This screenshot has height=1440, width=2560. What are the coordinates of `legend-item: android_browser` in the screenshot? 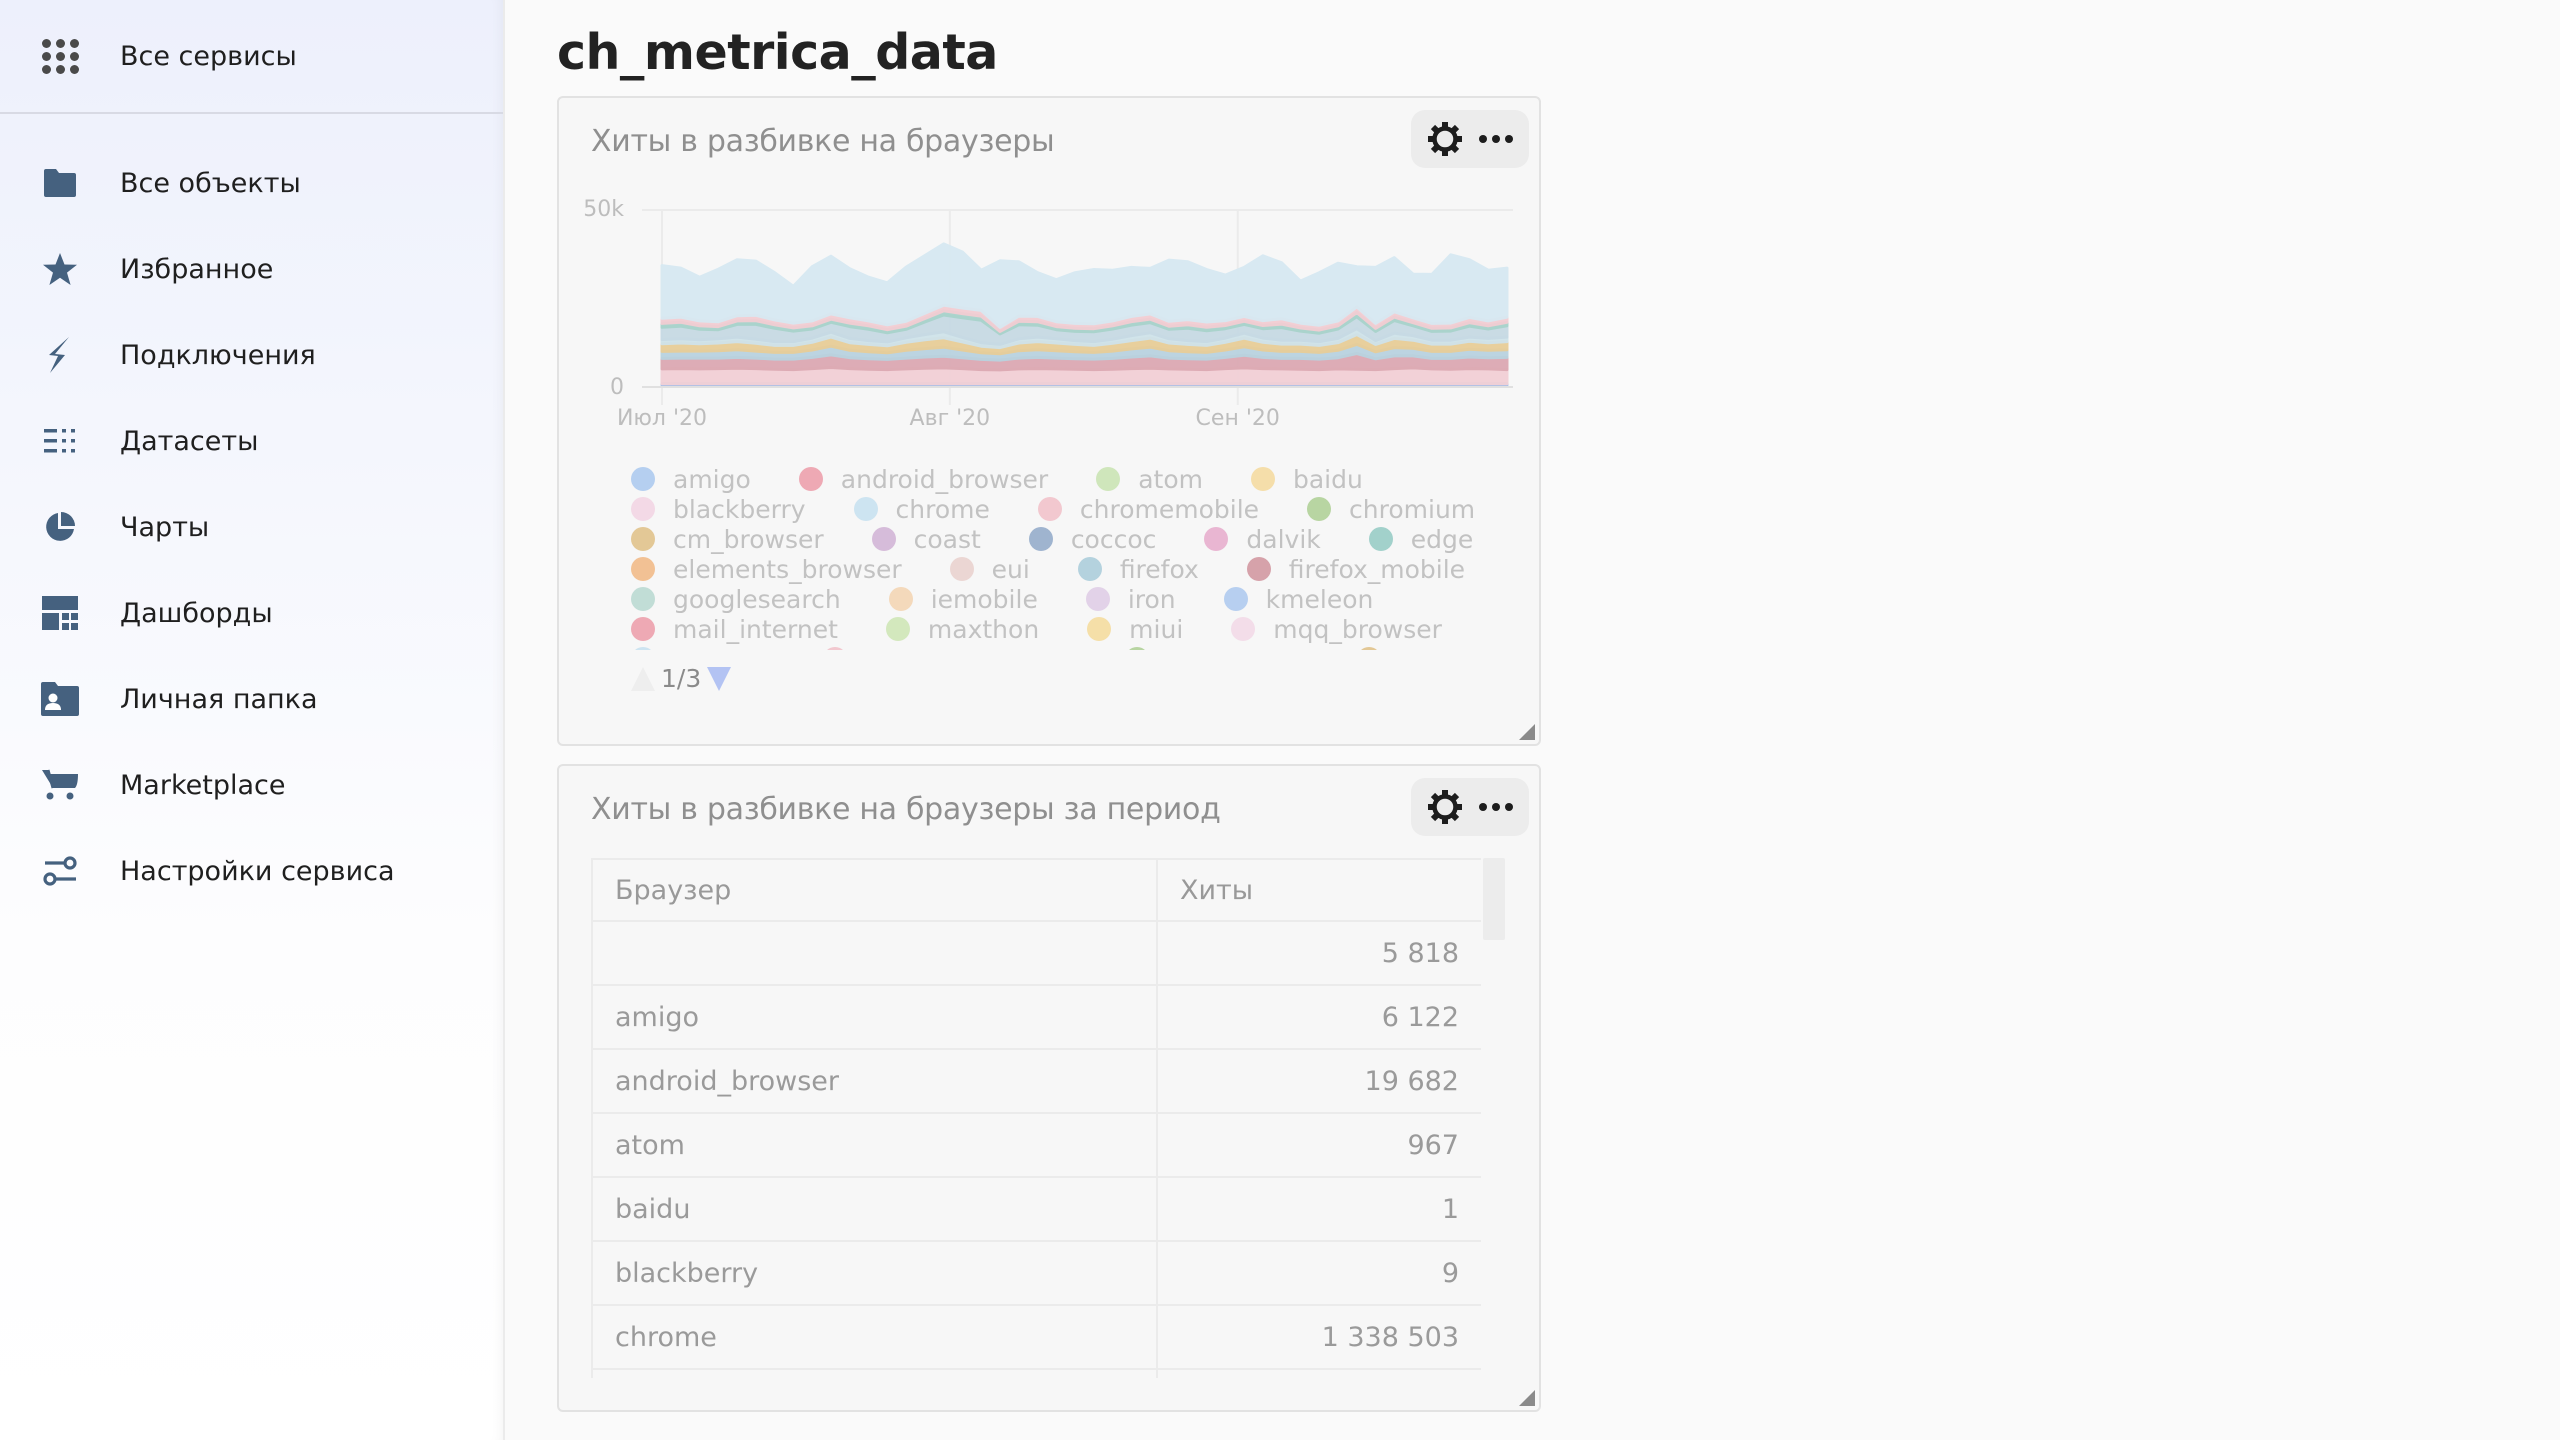 It's located at (923, 479).